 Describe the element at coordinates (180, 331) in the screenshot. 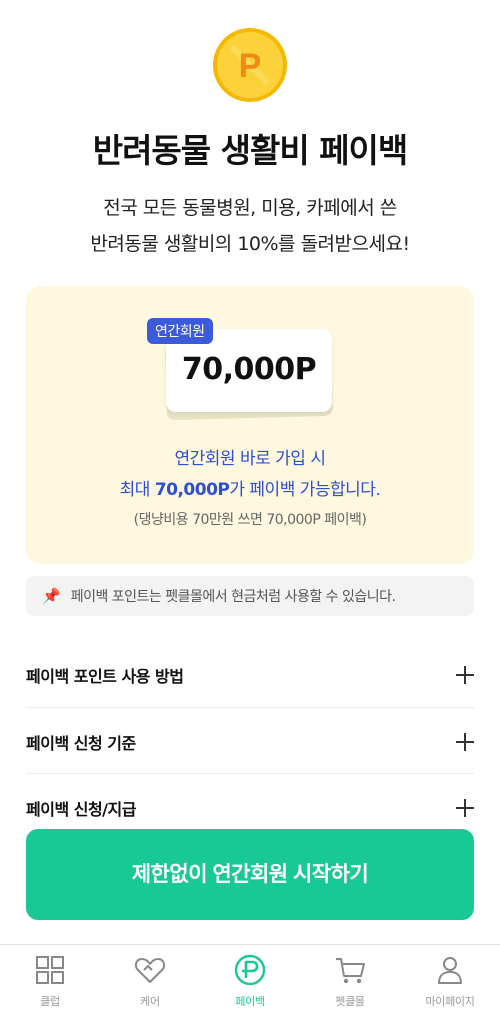

I see `annual-member-badge: 연간회원` at that location.